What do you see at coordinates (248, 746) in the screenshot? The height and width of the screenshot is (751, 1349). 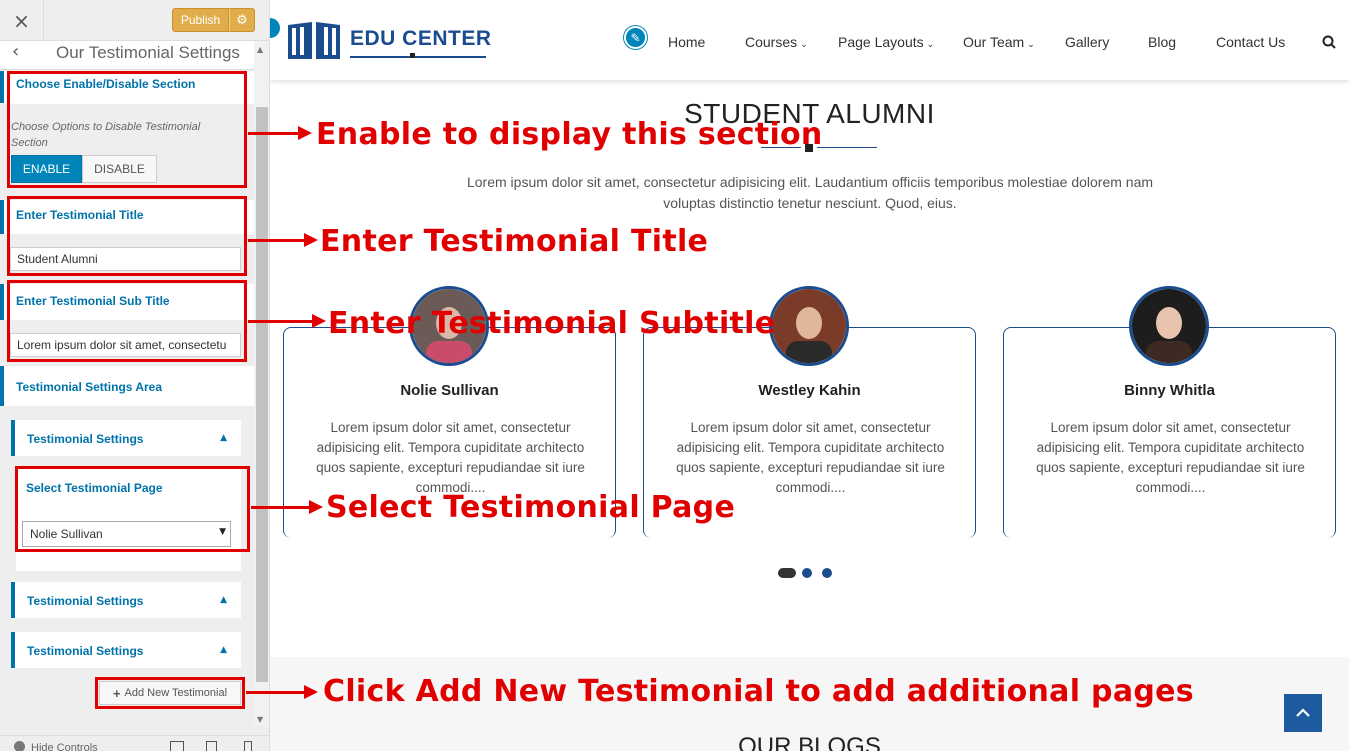 I see `mobile-preview-icon` at bounding box center [248, 746].